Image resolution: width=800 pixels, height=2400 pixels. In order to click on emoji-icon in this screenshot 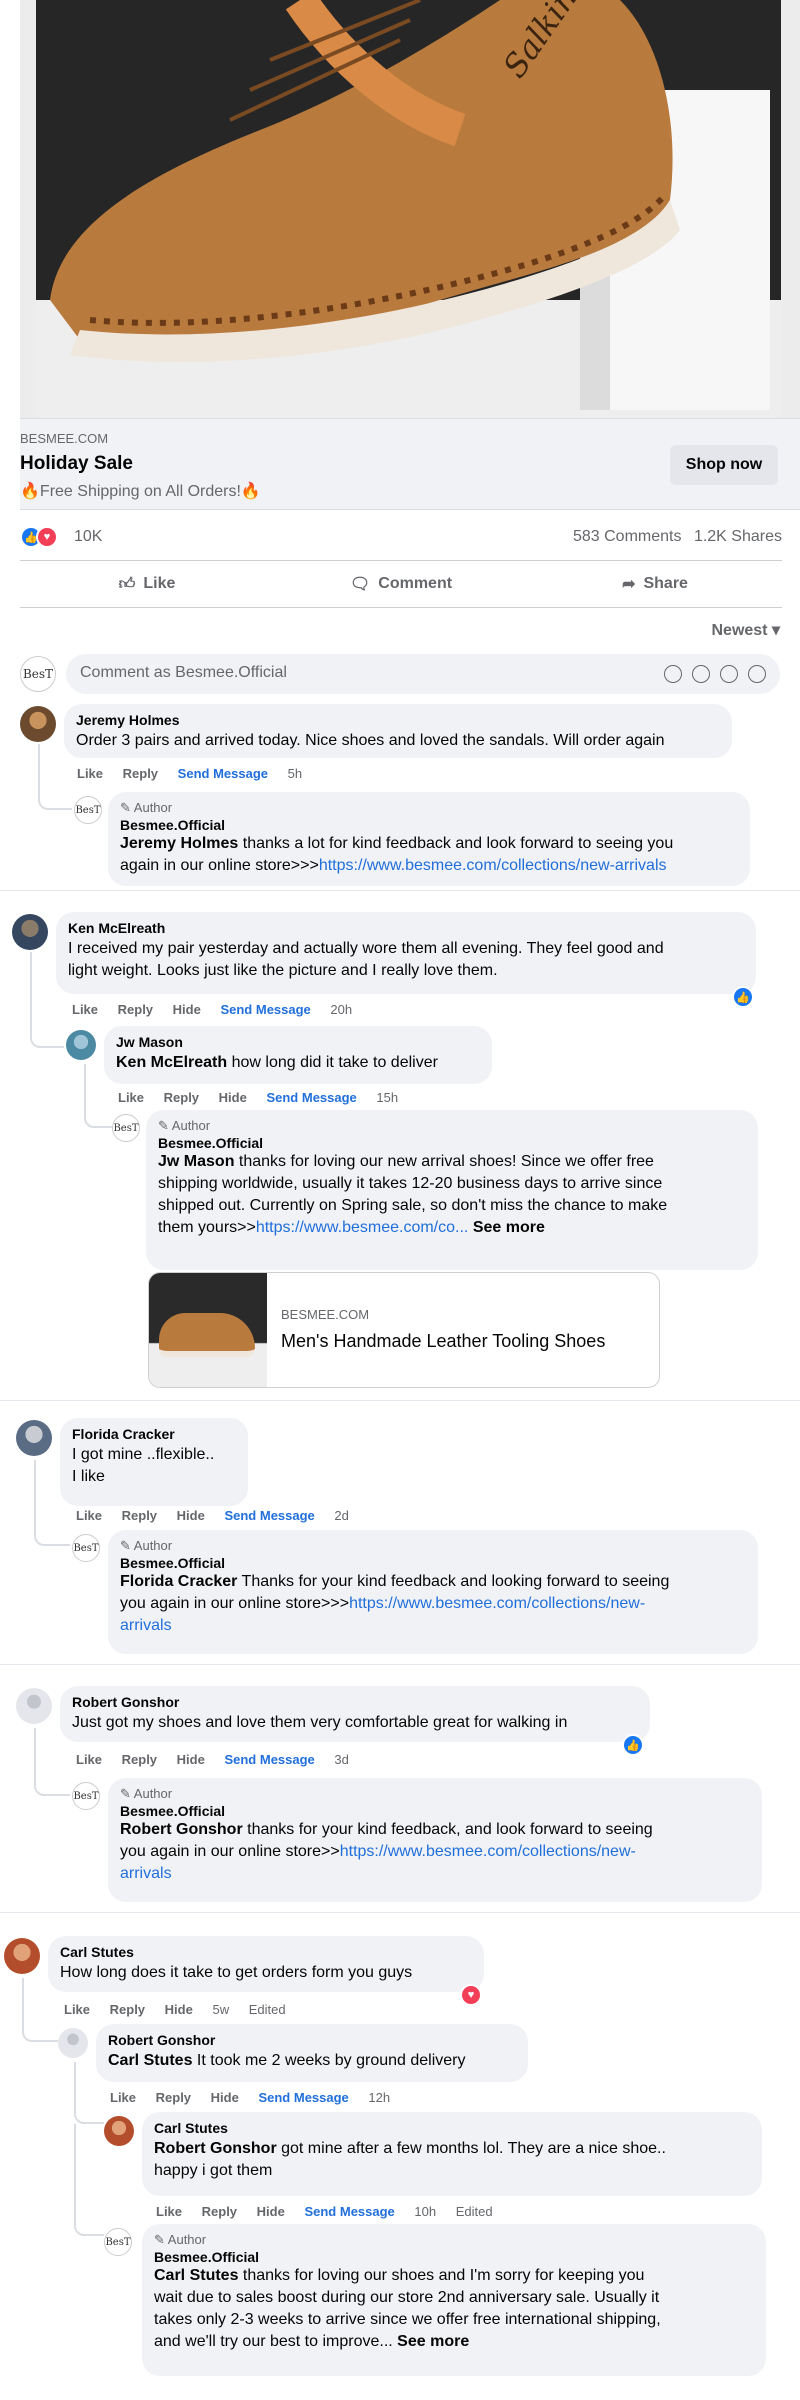, I will do `click(673, 674)`.